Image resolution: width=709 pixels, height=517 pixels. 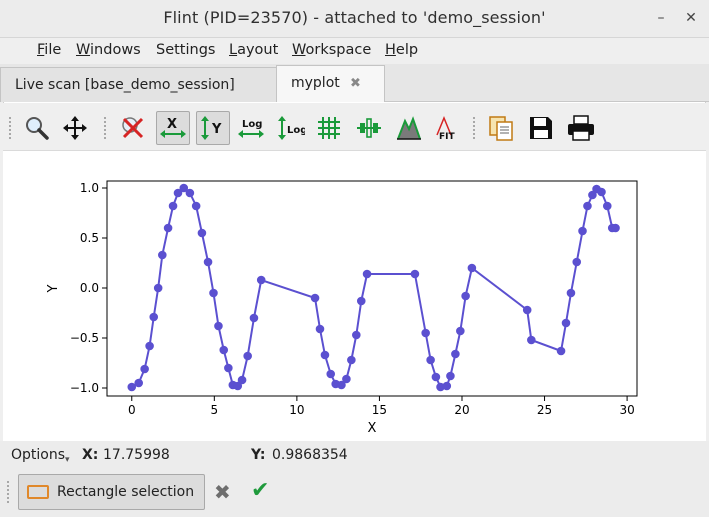 I want to click on x-tick-label: 5, so click(x=215, y=410).